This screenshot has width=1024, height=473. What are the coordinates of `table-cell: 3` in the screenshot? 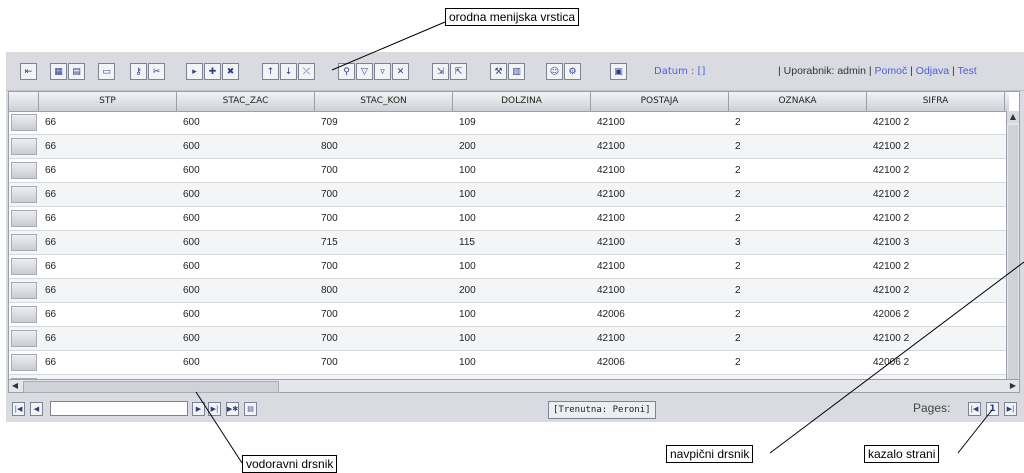 It's located at (798, 242).